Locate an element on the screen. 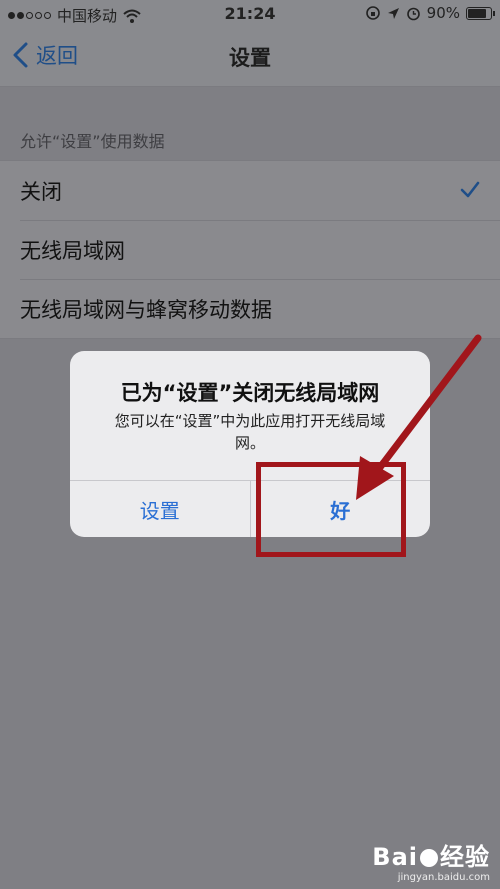 The height and width of the screenshot is (889, 500). option-label: 无线局域网 is located at coordinates (72, 251).